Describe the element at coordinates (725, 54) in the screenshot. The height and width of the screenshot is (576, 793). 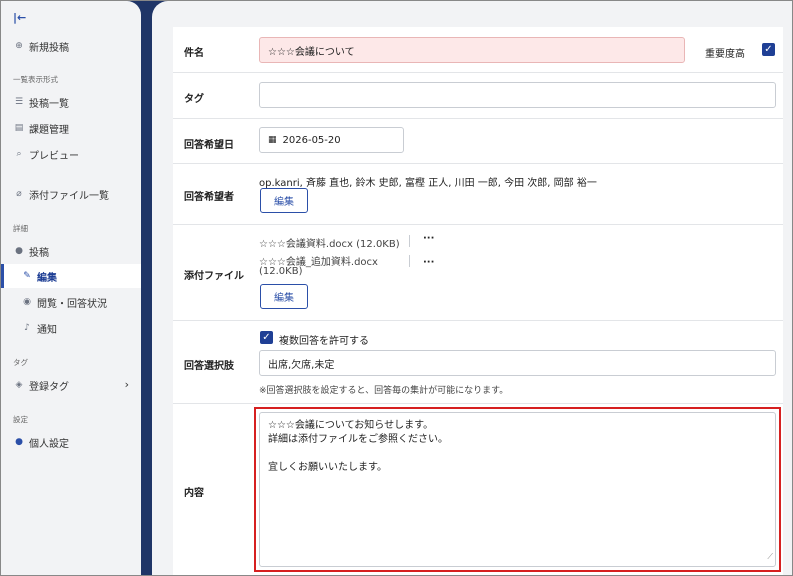
I see `importance-label: 重要度高` at that location.